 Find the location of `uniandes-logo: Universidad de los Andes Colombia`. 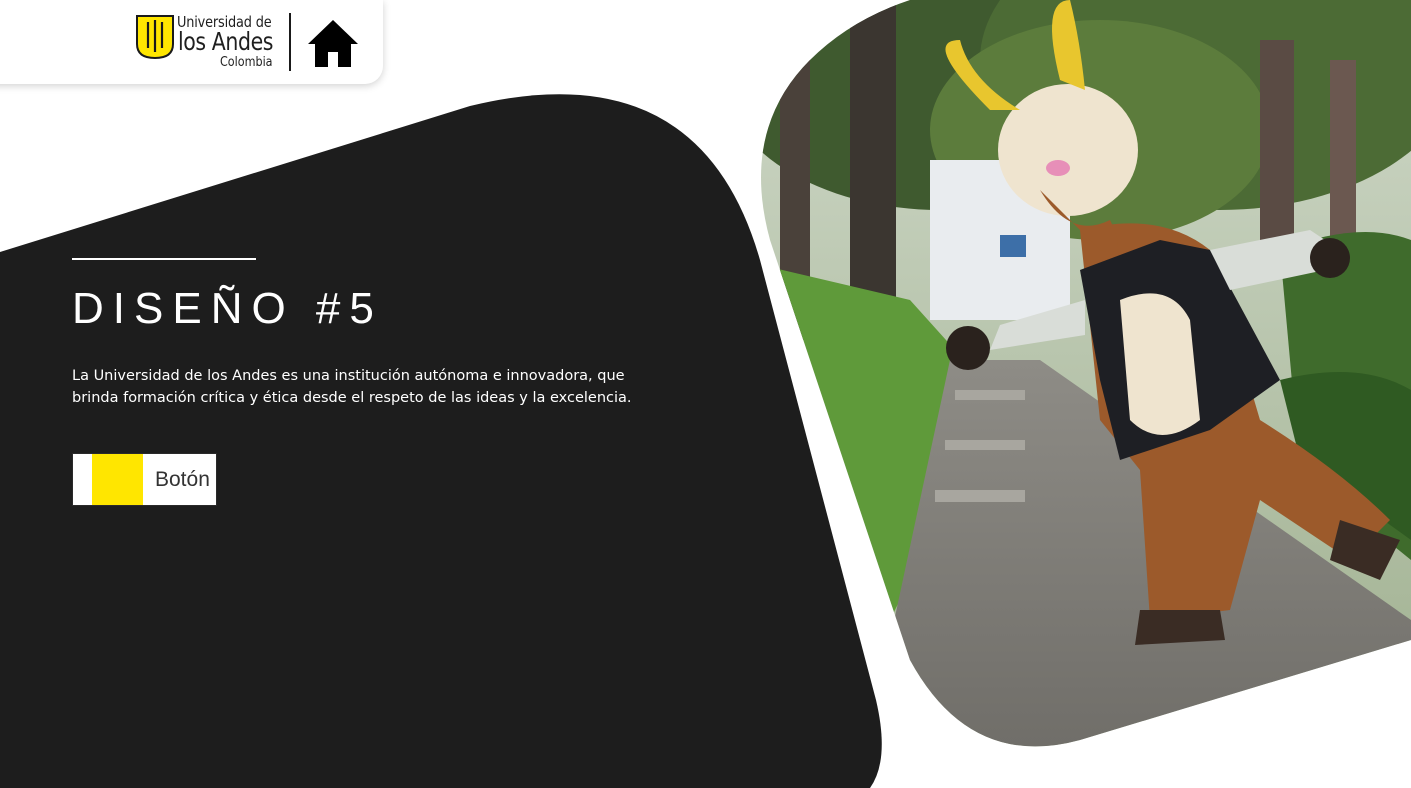

uniandes-logo: Universidad de los Andes Colombia is located at coordinates (210, 42).